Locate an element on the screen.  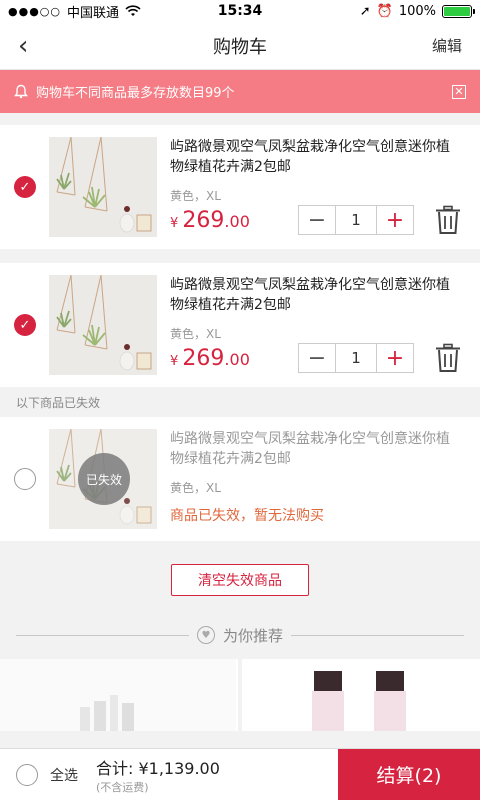
wifi-icon is located at coordinates (133, 10).